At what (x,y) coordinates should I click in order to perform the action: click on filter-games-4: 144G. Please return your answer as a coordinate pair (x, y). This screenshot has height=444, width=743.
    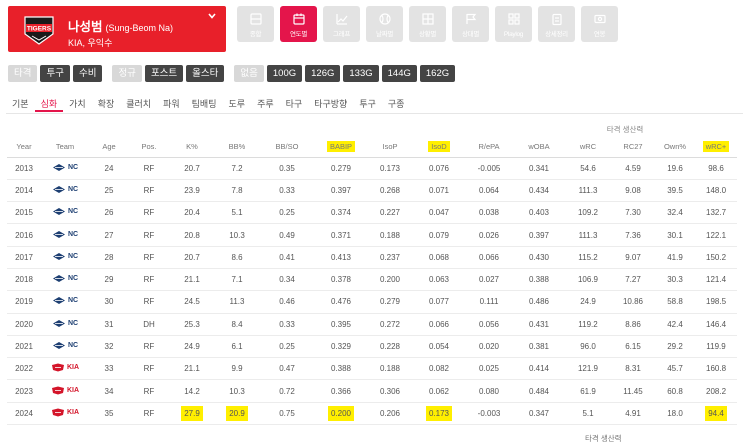
    Looking at the image, I should click on (399, 73).